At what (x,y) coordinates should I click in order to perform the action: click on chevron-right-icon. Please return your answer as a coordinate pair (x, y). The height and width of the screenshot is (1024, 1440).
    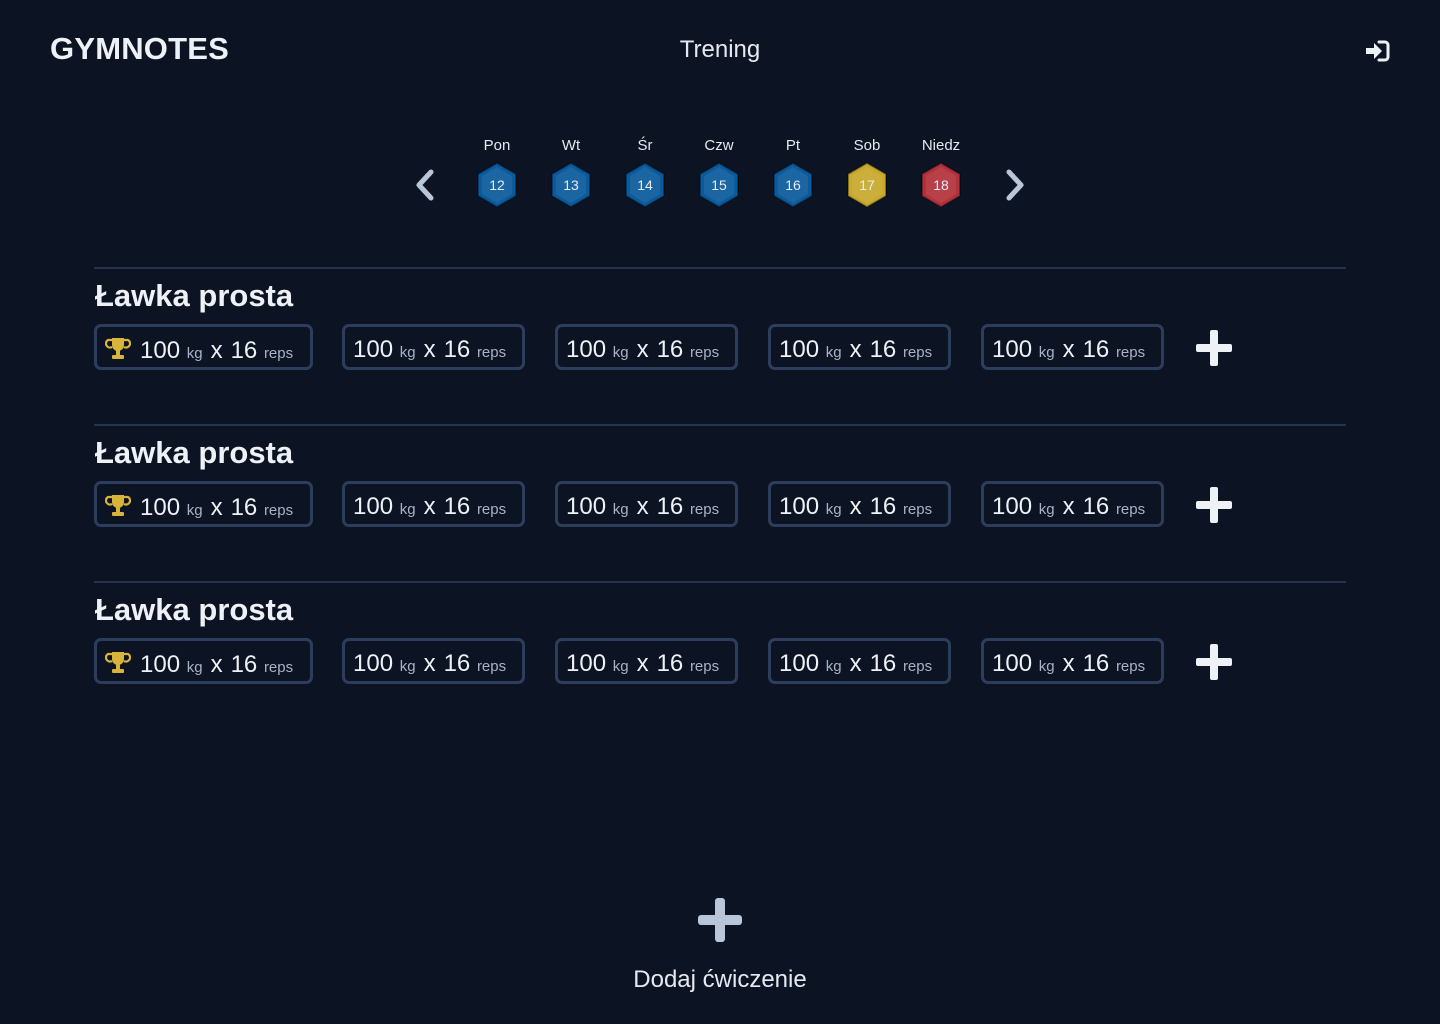
    Looking at the image, I should click on (1015, 185).